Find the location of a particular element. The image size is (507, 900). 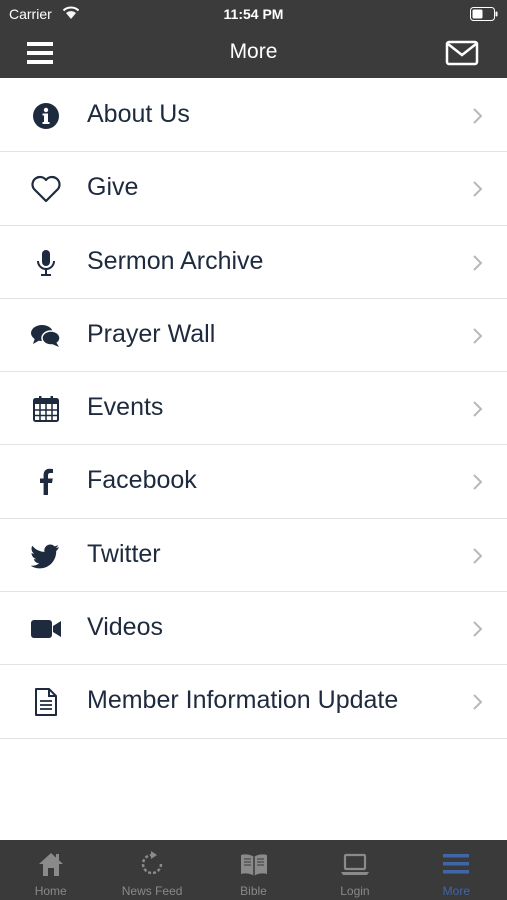

laptop-icon is located at coordinates (354, 864).